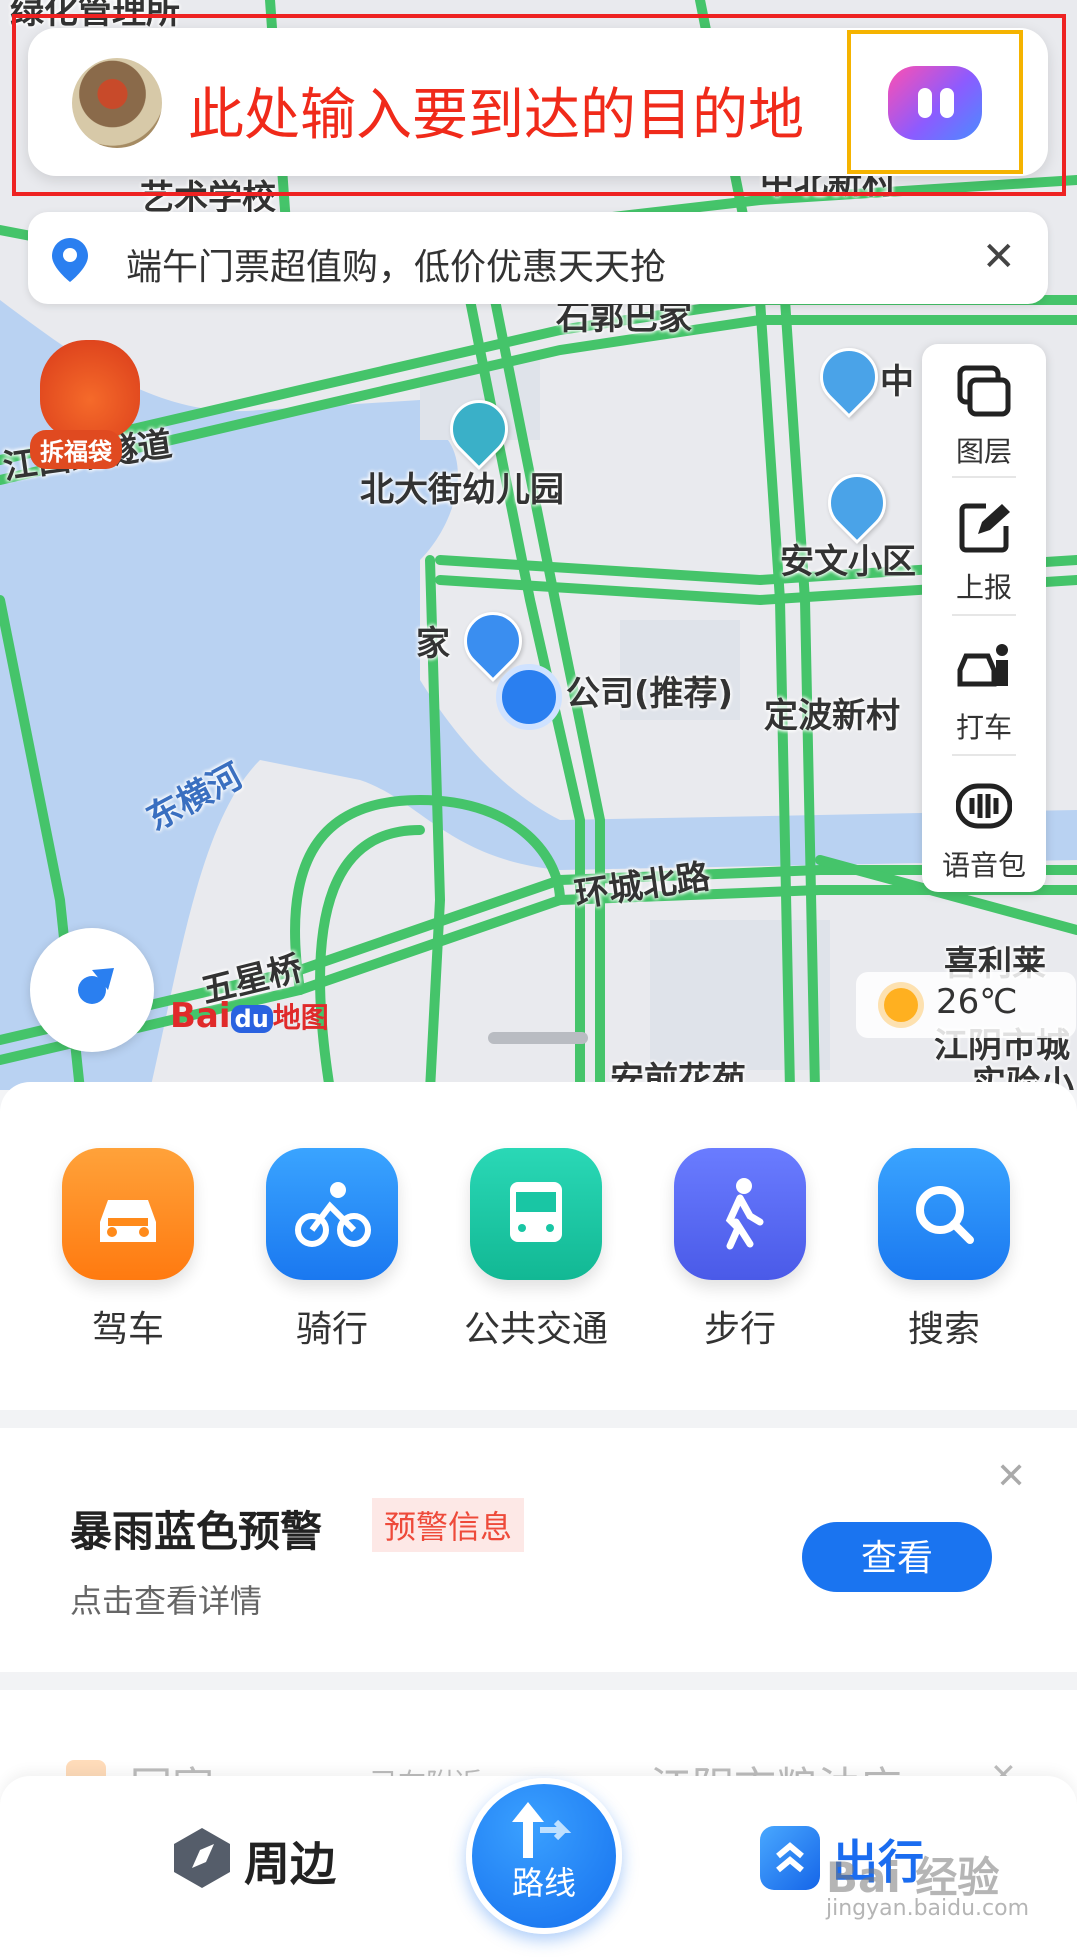 The width and height of the screenshot is (1077, 1957). What do you see at coordinates (96, 986) in the screenshot?
I see `compass-icon` at bounding box center [96, 986].